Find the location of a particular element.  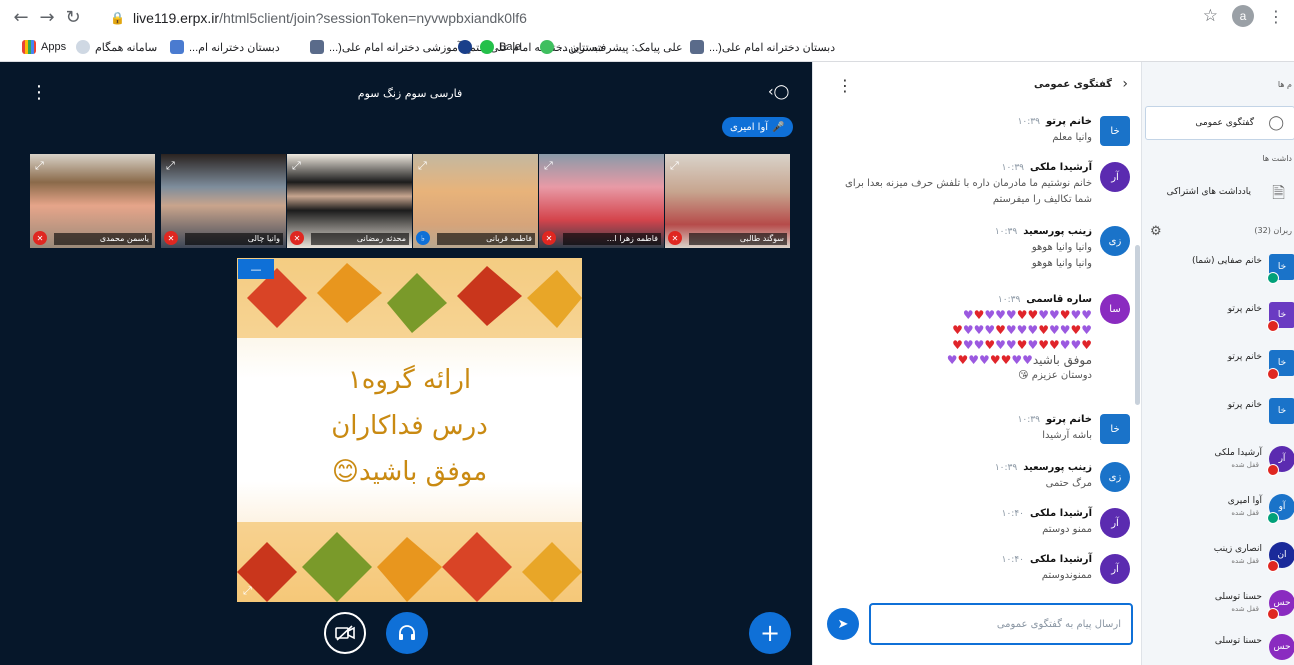

url-host: live119.erpx.ir is located at coordinates (176, 18).